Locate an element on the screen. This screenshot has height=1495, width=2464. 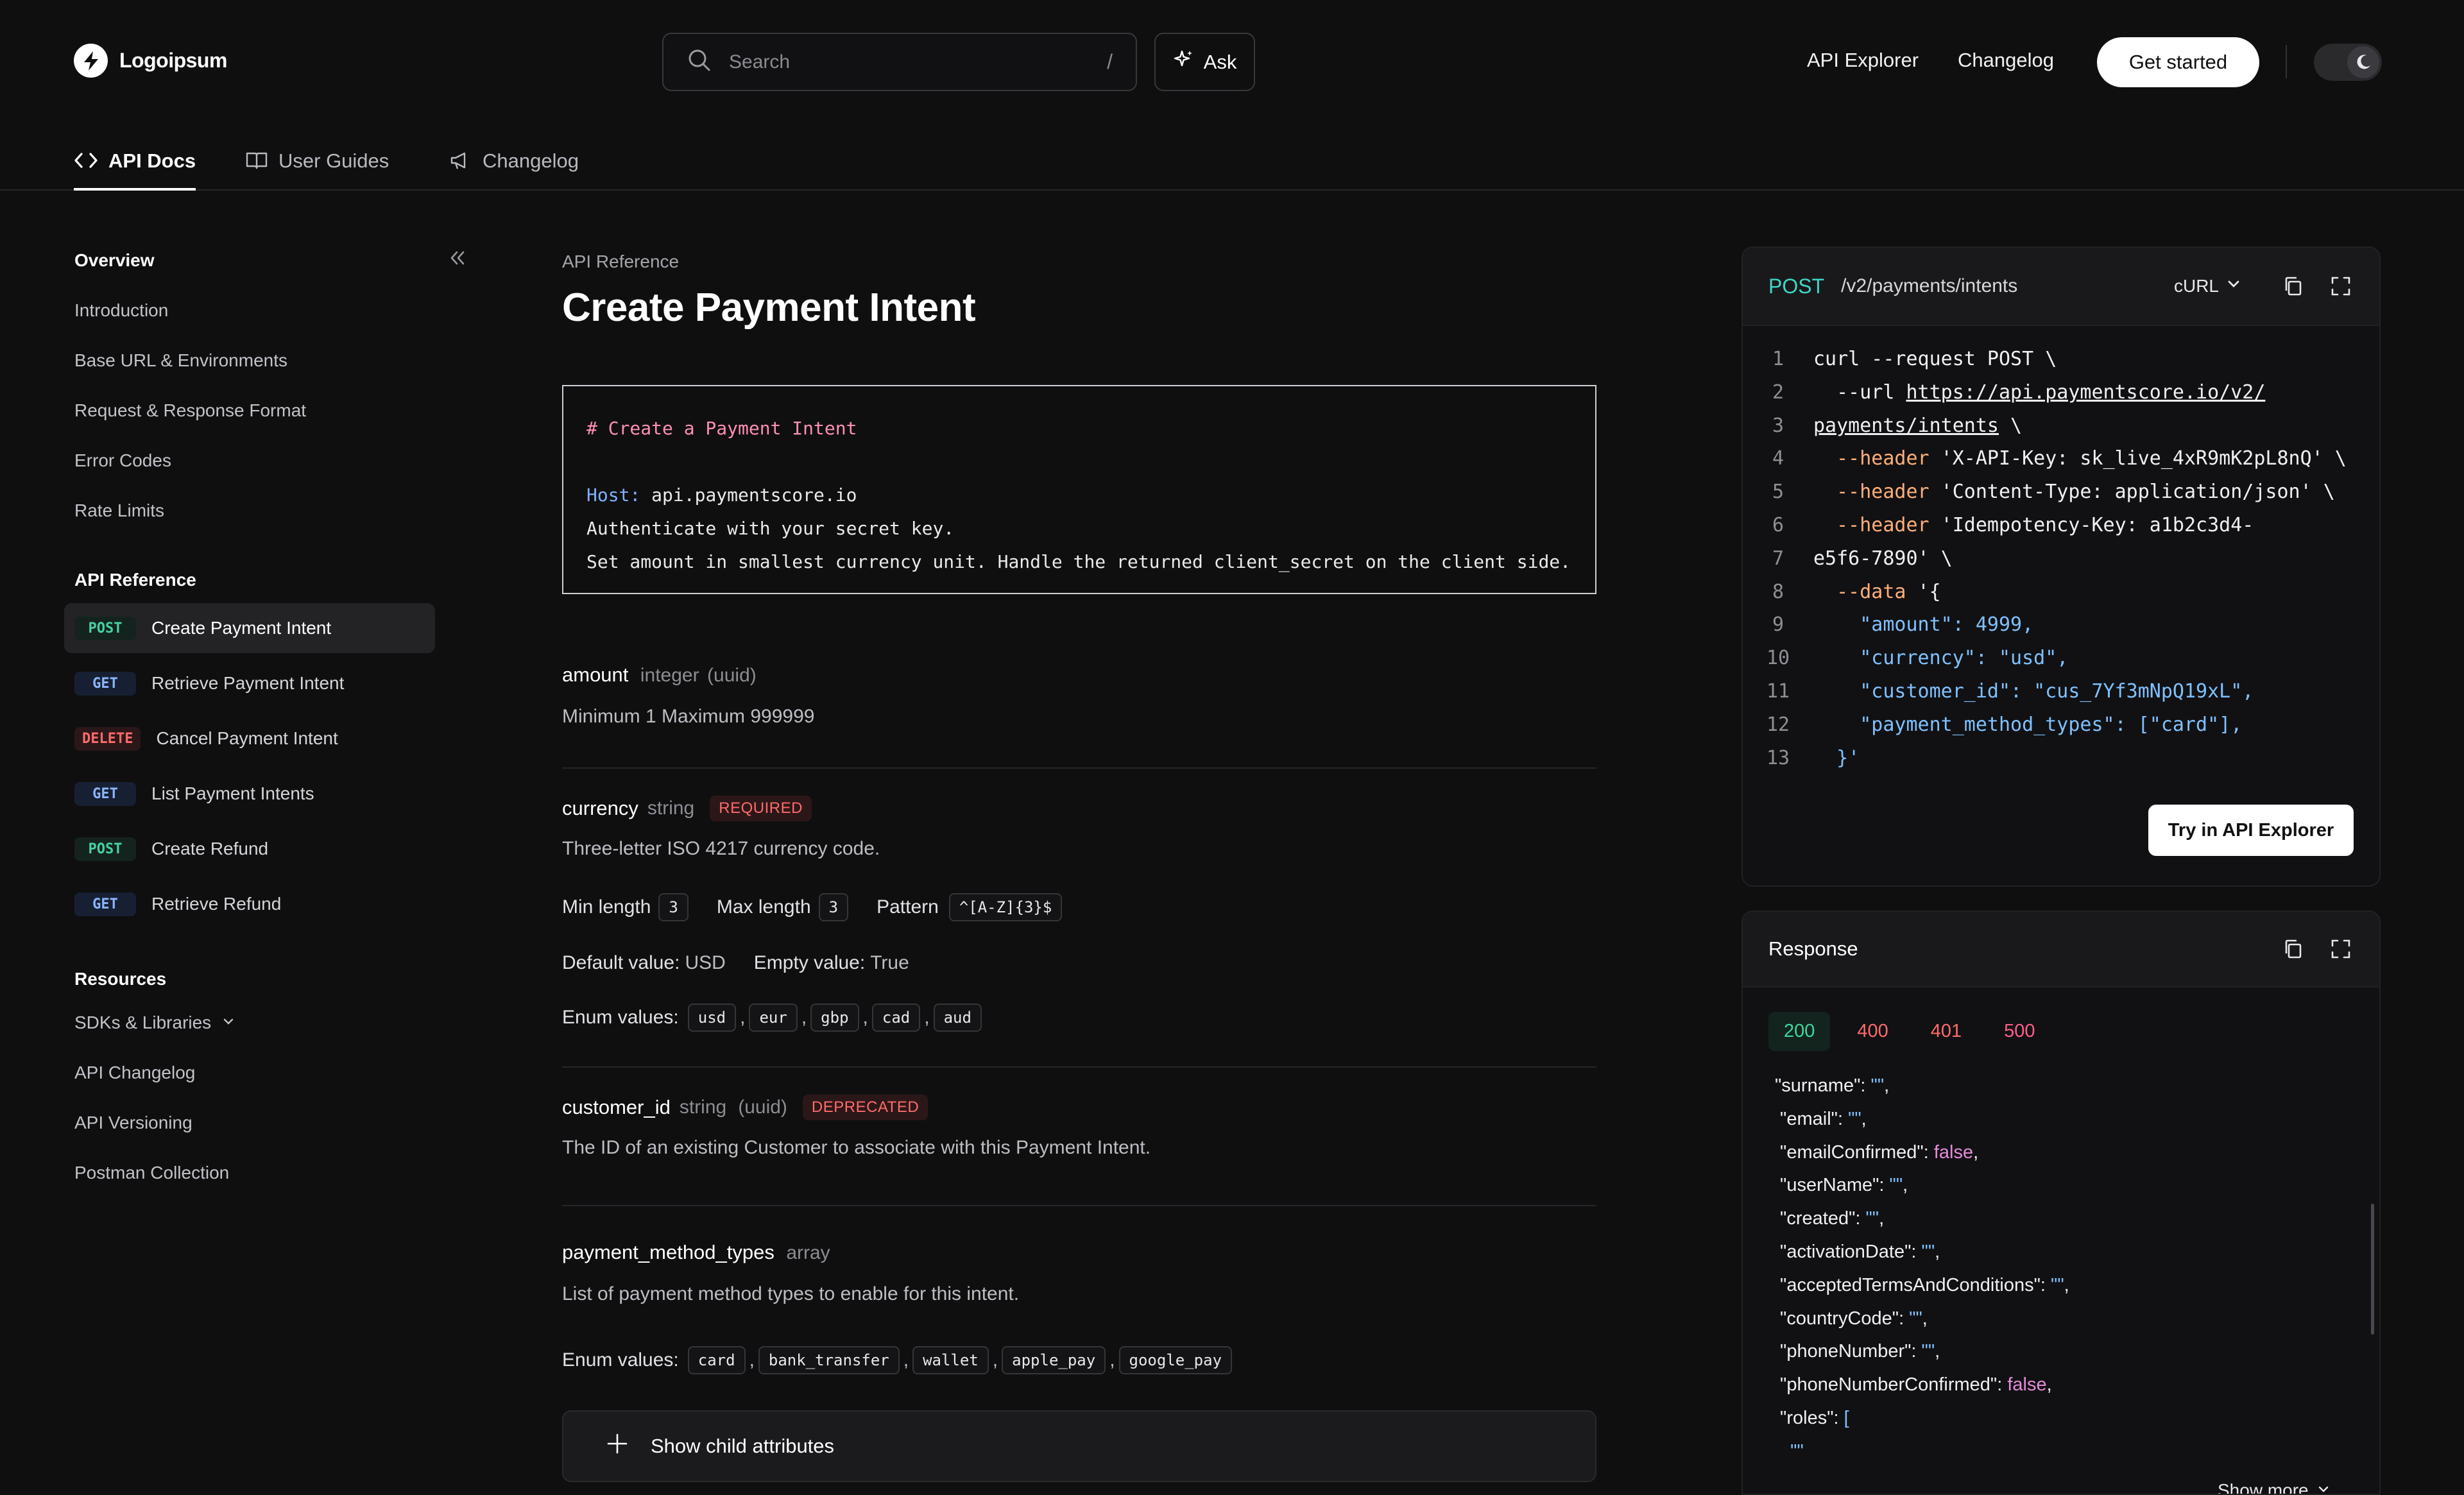
enum-chip: card is located at coordinates (717, 1360).